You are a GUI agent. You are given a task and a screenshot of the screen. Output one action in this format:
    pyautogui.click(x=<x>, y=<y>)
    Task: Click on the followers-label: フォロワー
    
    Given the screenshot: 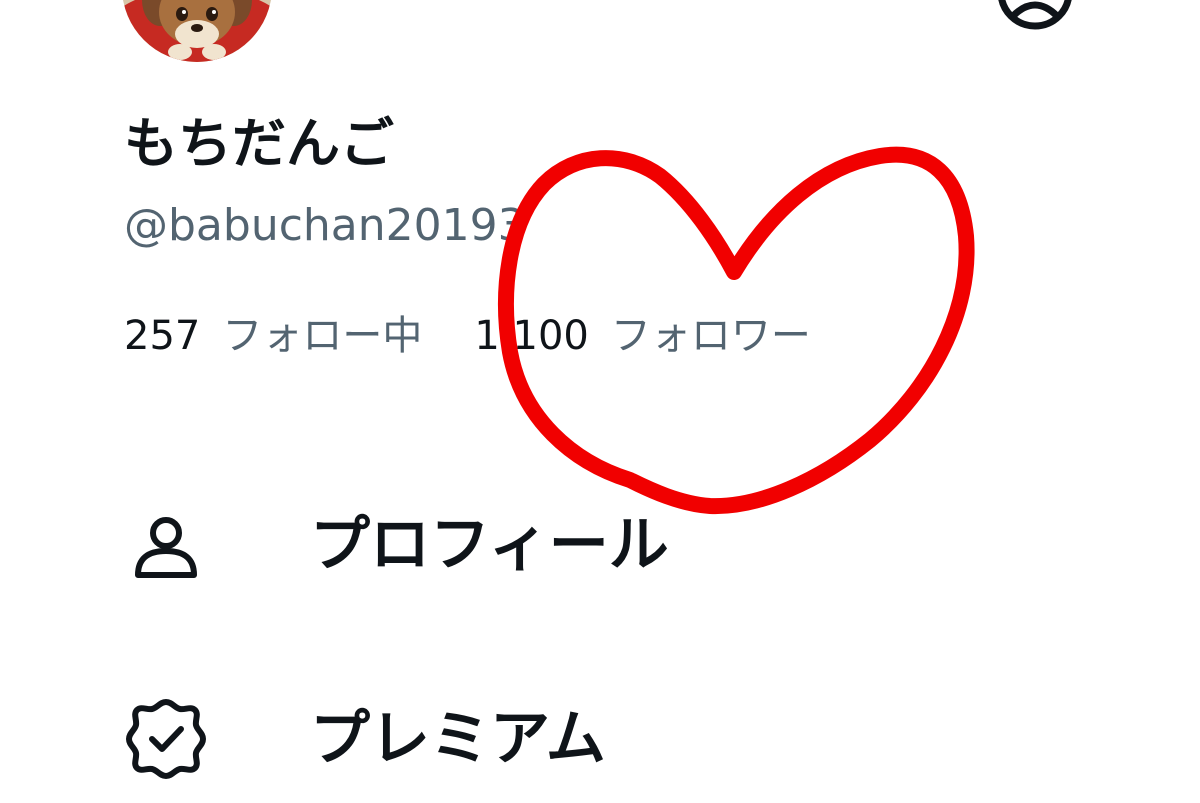 What is the action you would take?
    pyautogui.click(x=710, y=336)
    